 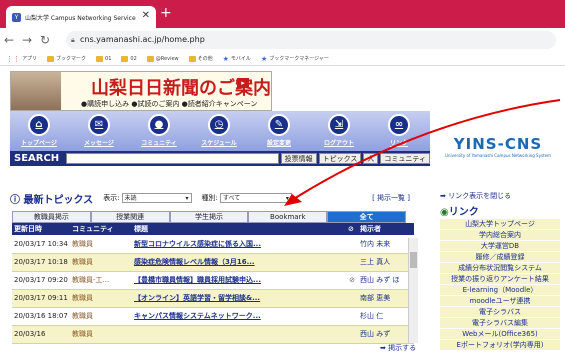 I want to click on table-row: 20/03/16 教職員 西山 みず, so click(x=213, y=334).